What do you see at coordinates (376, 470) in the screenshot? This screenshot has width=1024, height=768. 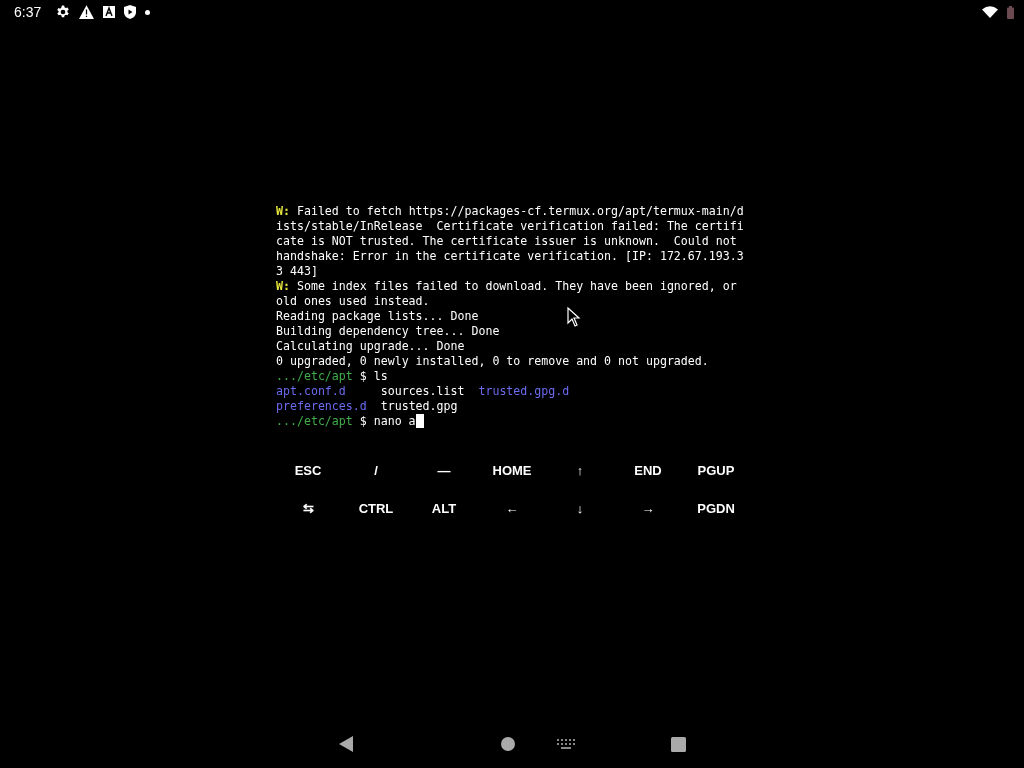 I see `extra-key: /` at bounding box center [376, 470].